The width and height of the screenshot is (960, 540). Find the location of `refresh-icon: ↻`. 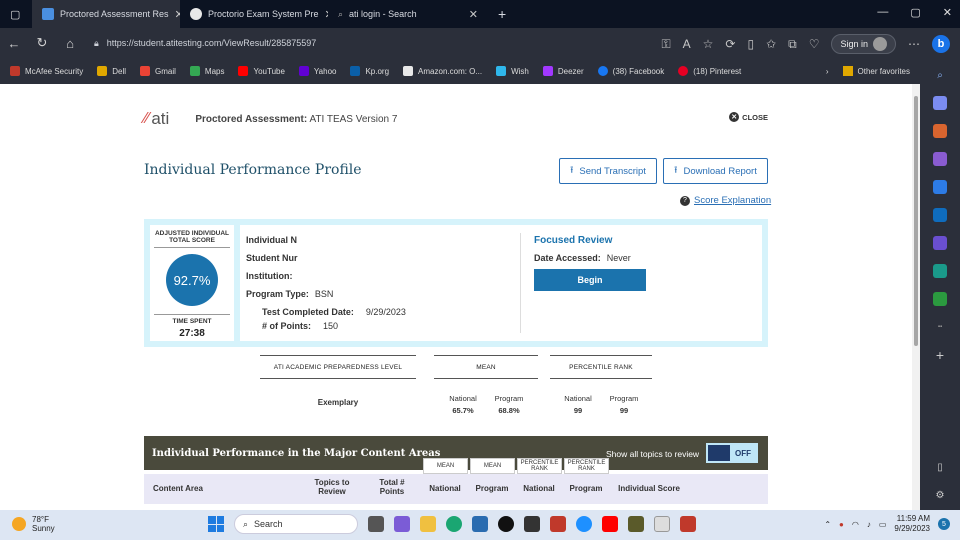

refresh-icon: ↻ is located at coordinates (42, 43).